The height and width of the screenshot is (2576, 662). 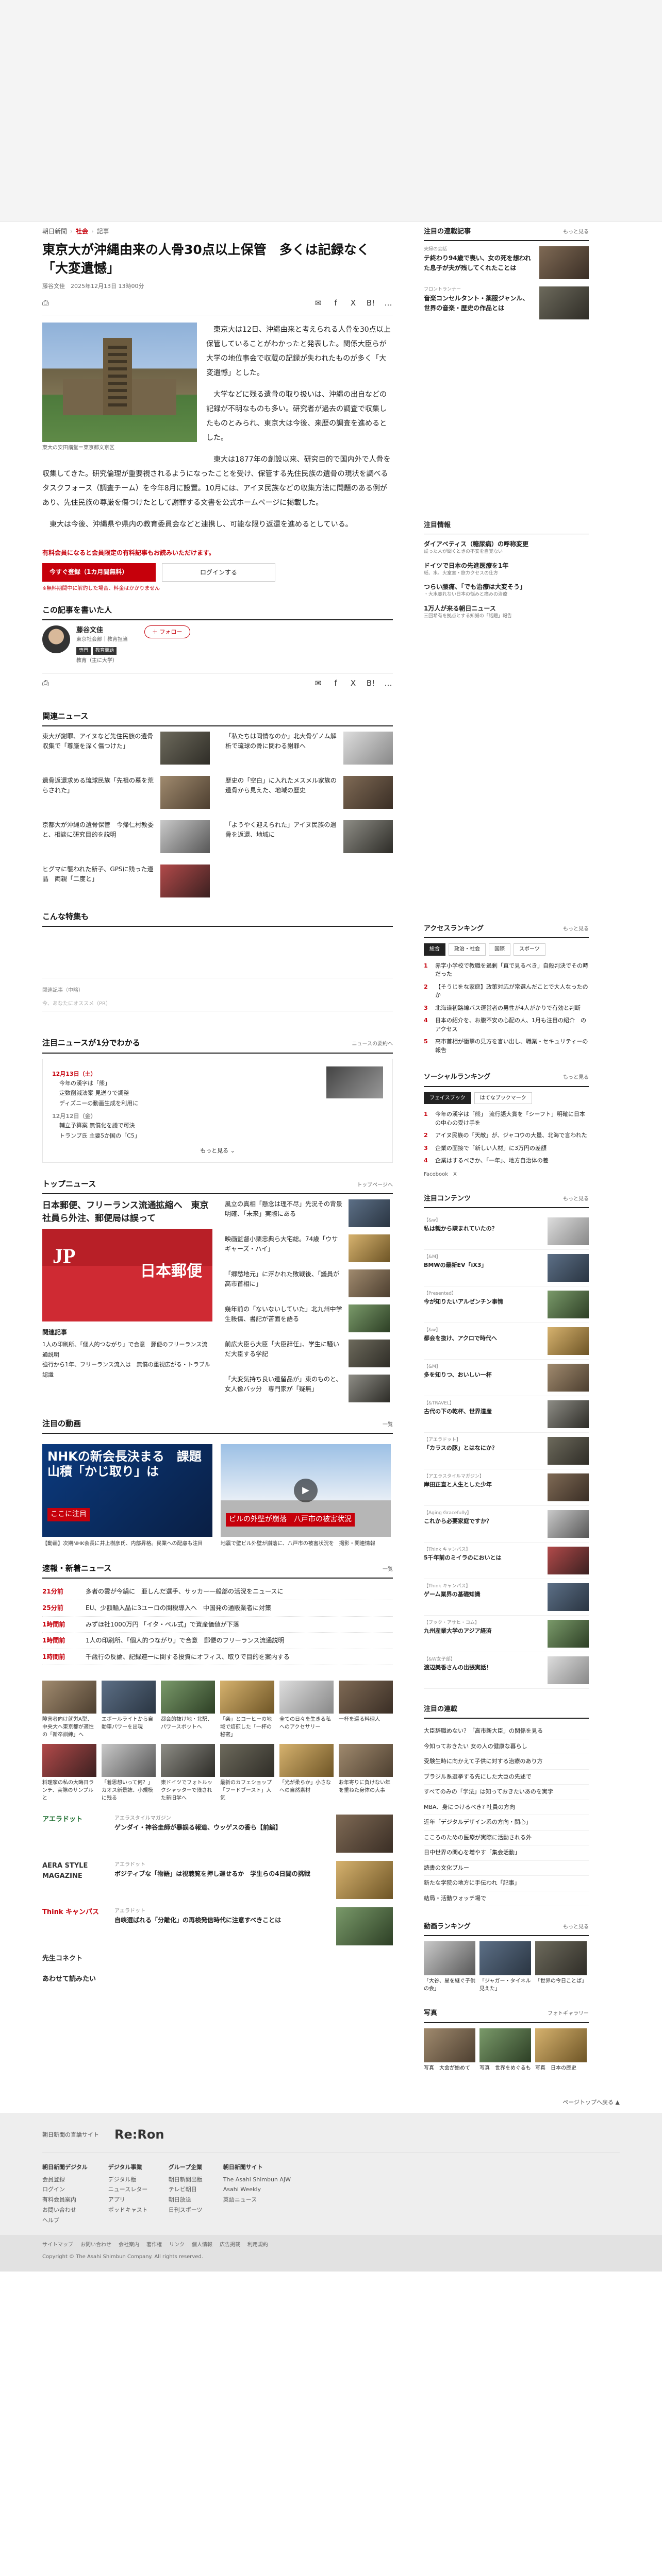 I want to click on footer-link: 朝日放送, so click(x=186, y=2200).